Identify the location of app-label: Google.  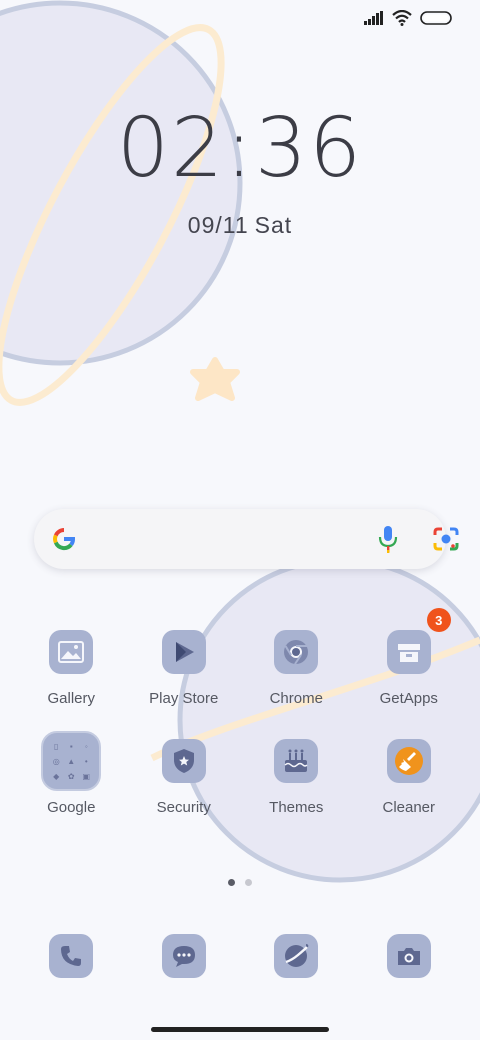
(71, 807).